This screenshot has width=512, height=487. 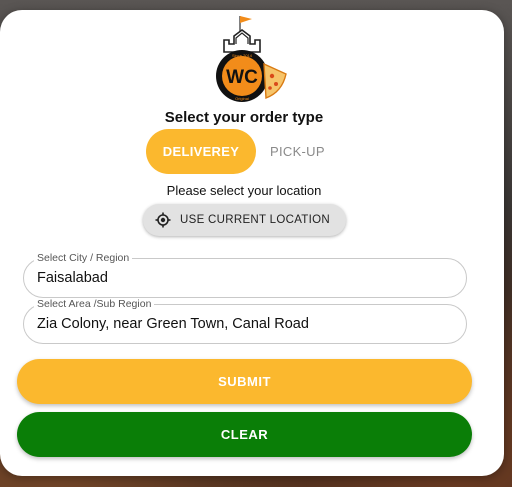 I want to click on delivery-button: DELIVEREY, so click(x=201, y=151).